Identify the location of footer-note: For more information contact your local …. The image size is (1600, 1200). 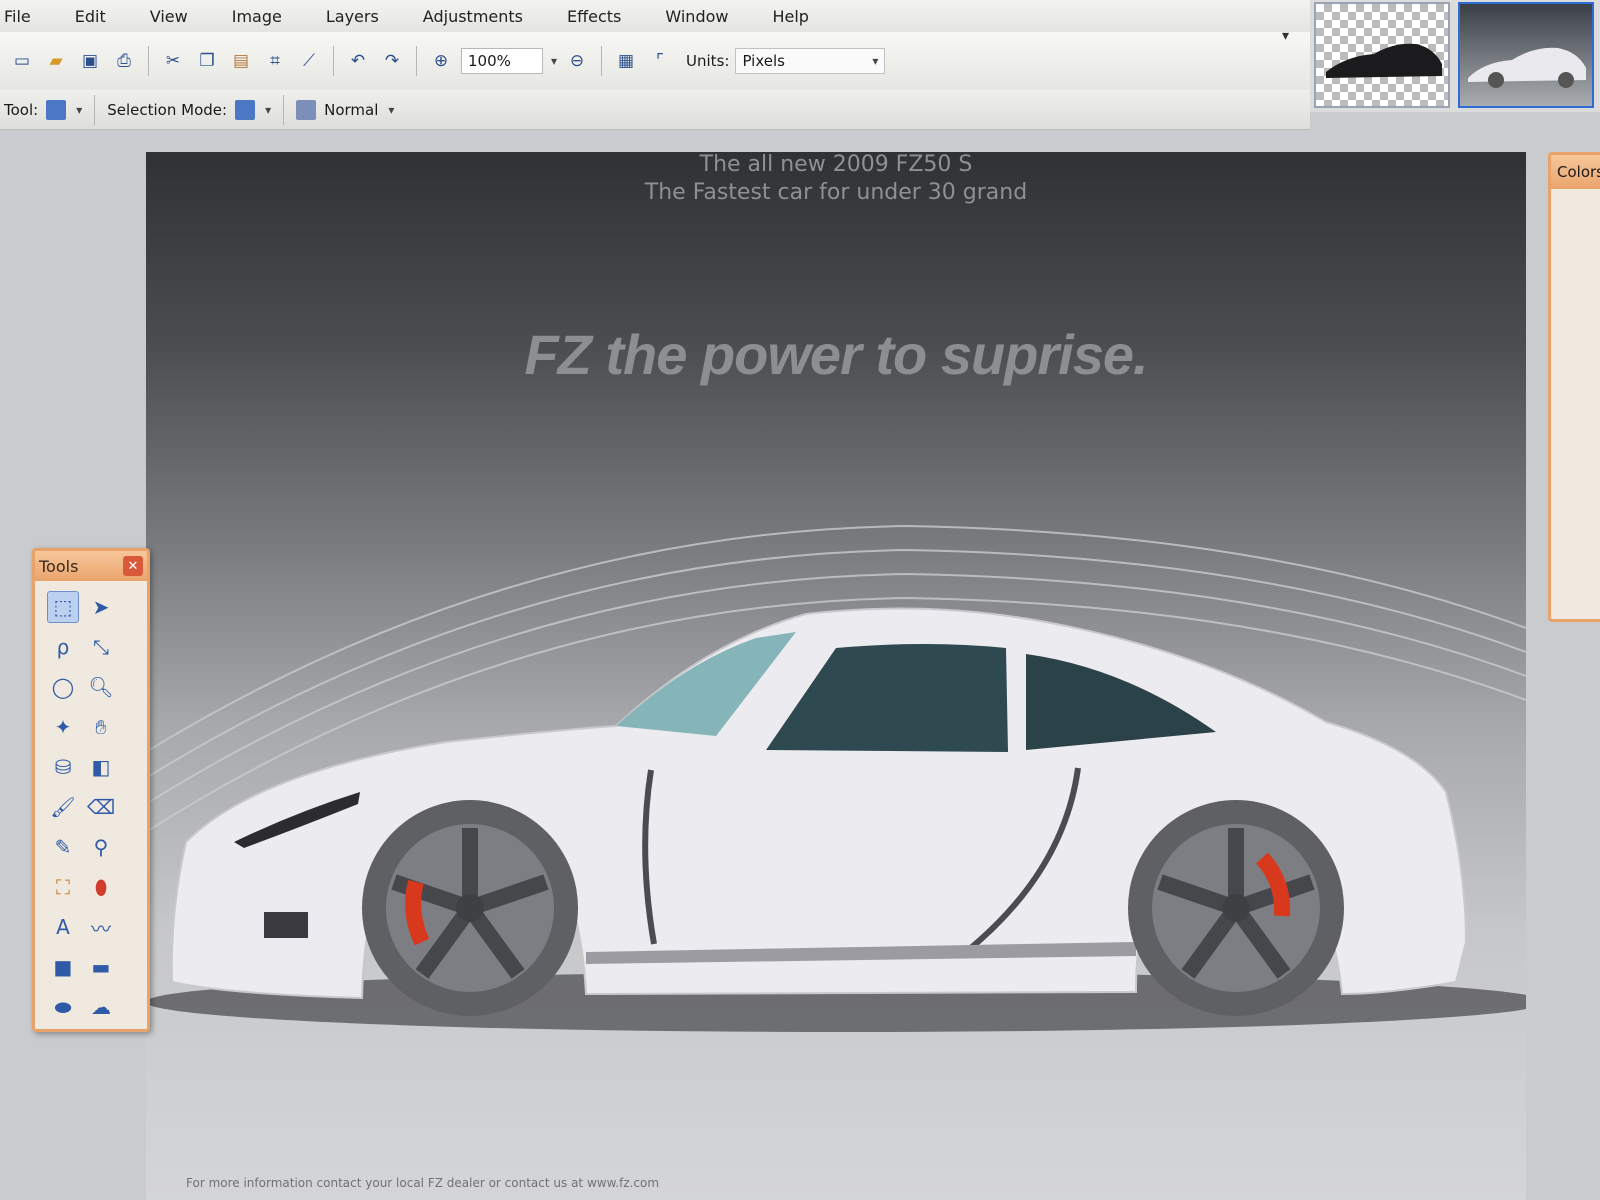
(423, 1183).